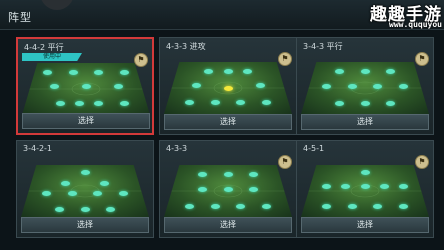 The height and width of the screenshot is (250, 444). I want to click on formation-card: 4-4-2 平行 使用中 ⚑ 选择, so click(85, 86).